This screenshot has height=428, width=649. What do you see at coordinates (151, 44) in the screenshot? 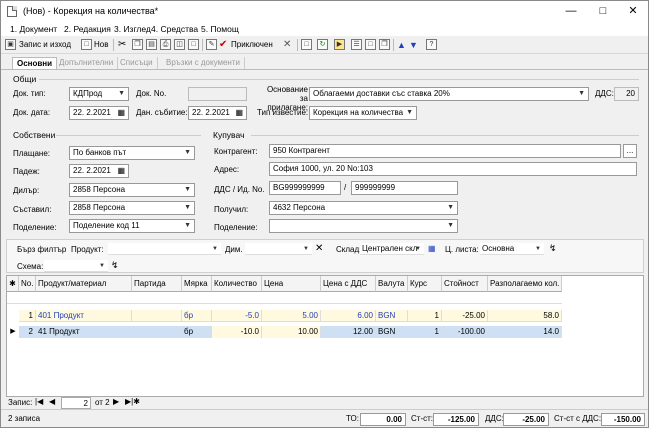
I see `paste-icon: ▤` at bounding box center [151, 44].